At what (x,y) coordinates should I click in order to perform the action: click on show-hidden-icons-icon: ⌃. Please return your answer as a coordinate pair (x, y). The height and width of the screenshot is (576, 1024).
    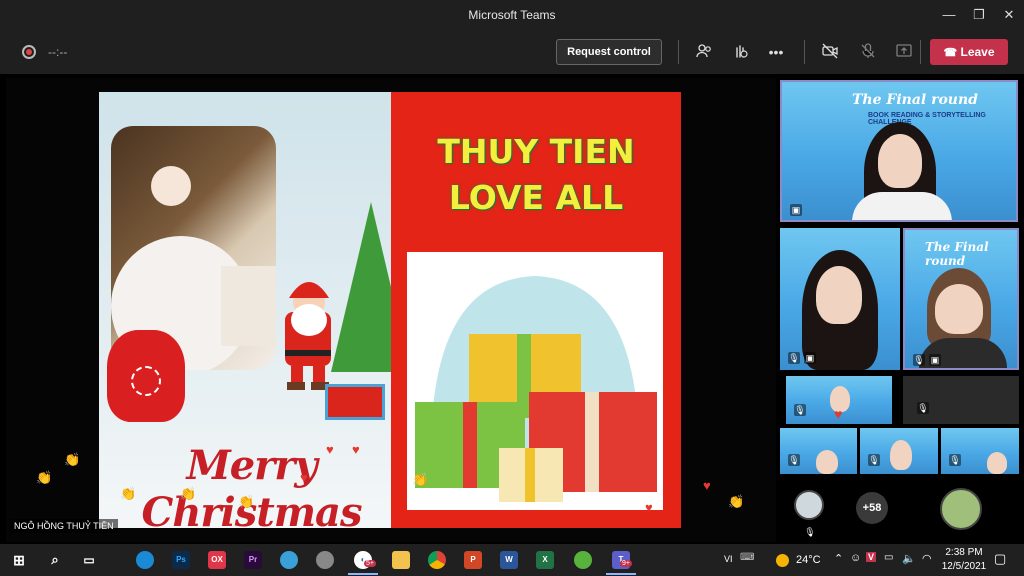
    Looking at the image, I should click on (838, 558).